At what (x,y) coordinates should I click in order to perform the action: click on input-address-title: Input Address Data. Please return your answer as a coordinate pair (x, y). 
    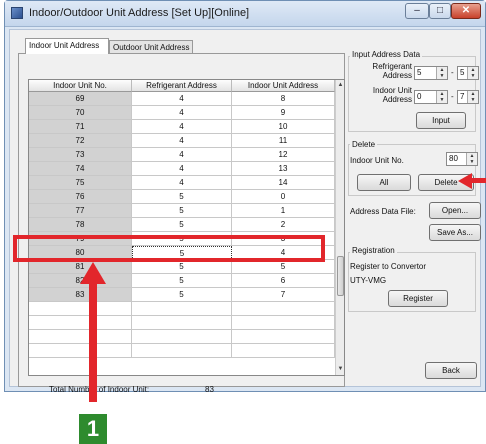
    Looking at the image, I should click on (386, 54).